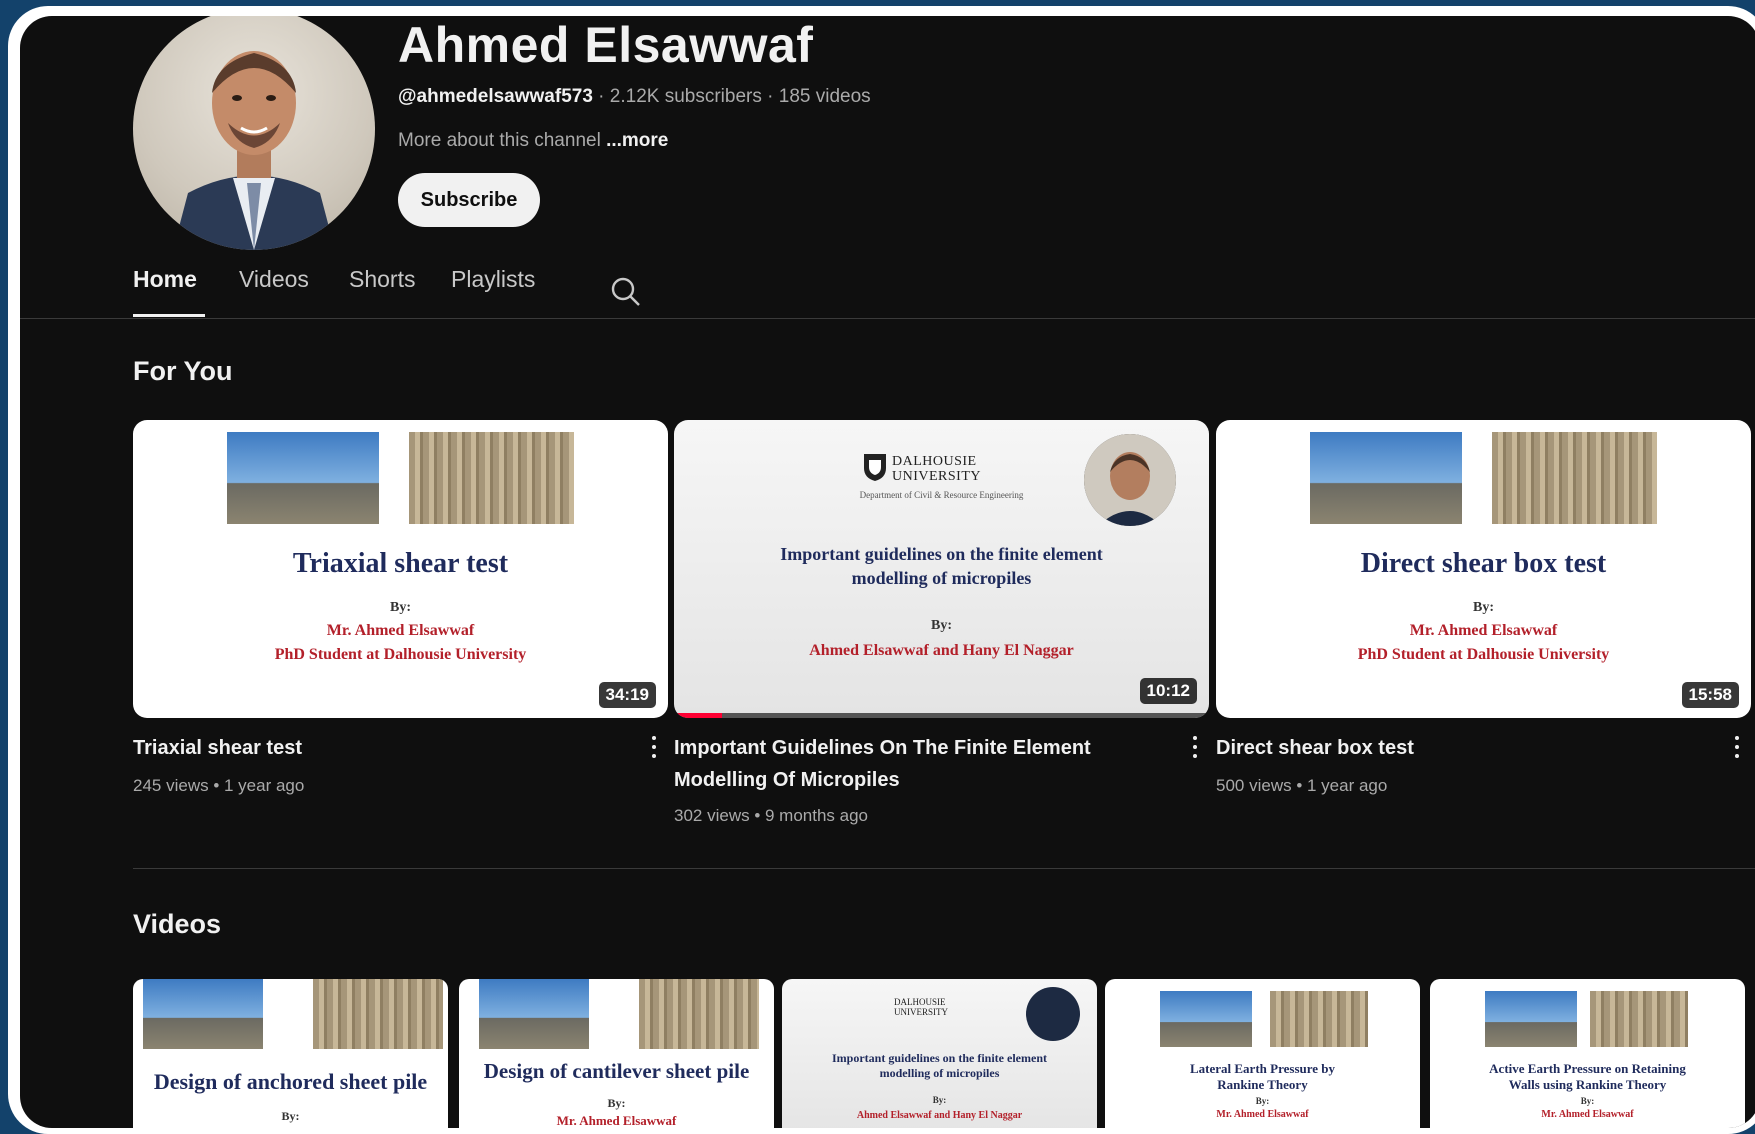  I want to click on person-portrait, so click(254, 150).